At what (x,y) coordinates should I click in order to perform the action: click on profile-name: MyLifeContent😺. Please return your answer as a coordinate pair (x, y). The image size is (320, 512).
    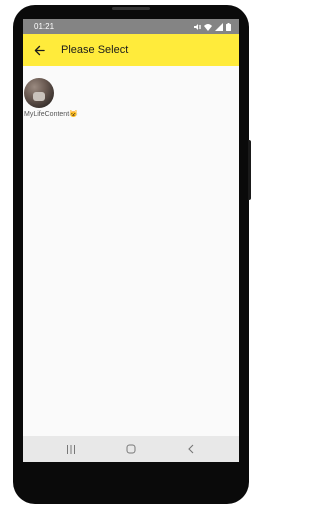
    Looking at the image, I should click on (59, 114).